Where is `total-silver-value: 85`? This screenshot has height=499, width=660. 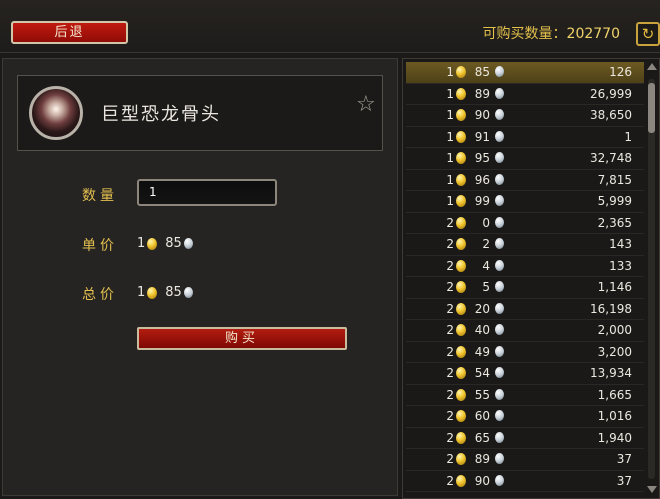 total-silver-value: 85 is located at coordinates (173, 292).